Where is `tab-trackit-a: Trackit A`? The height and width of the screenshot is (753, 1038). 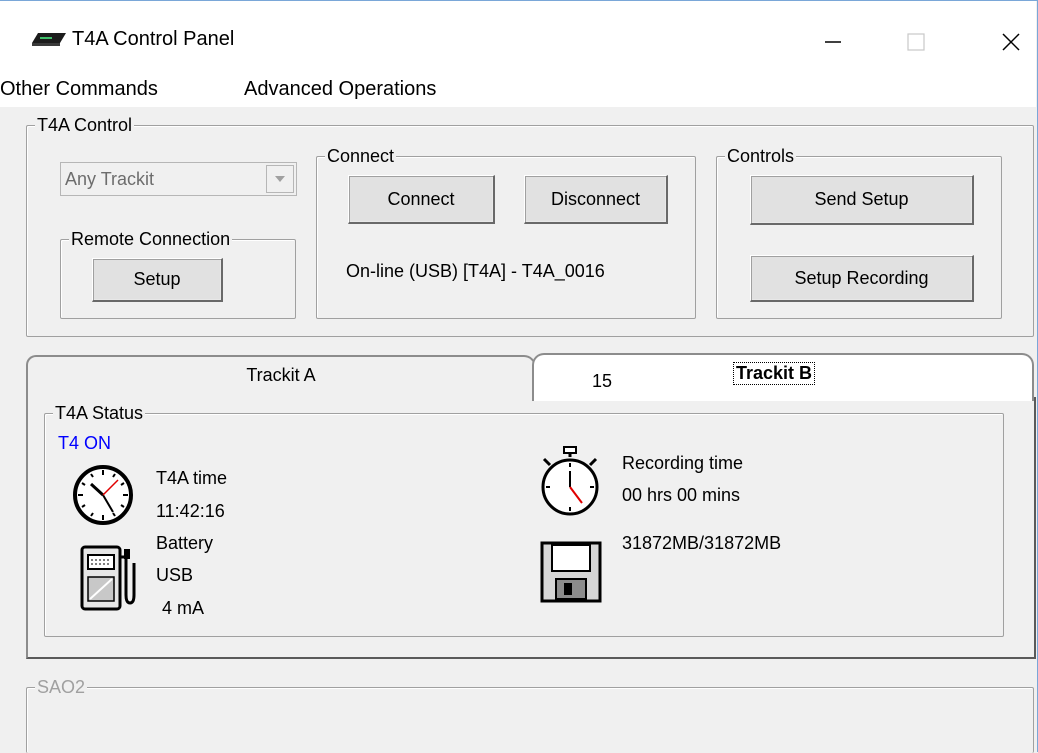
tab-trackit-a: Trackit A is located at coordinates (281, 376).